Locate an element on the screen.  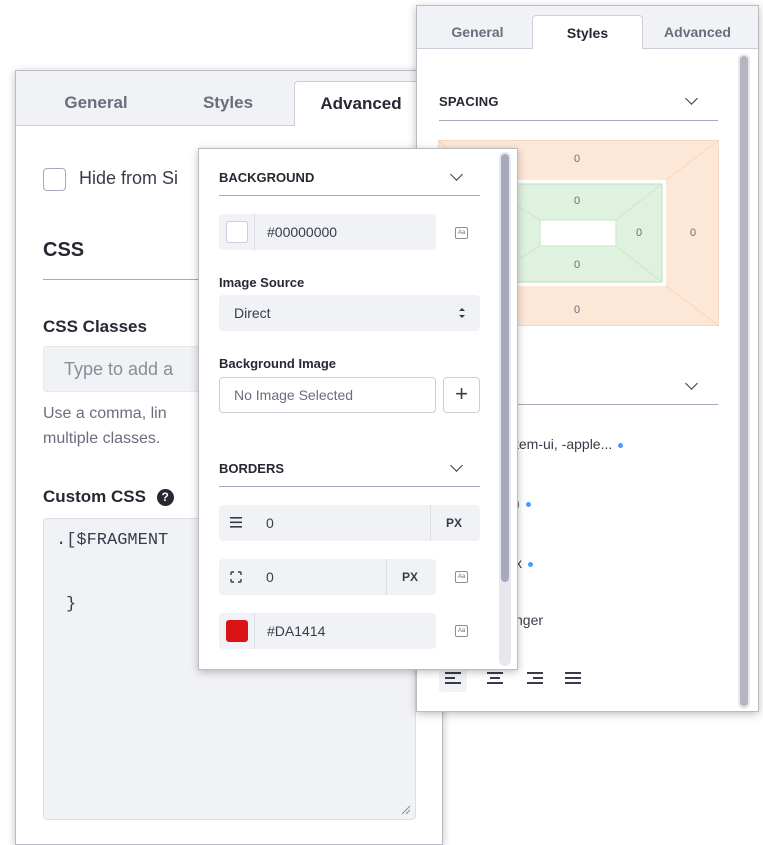
border-color-value: #DA1414 is located at coordinates (296, 631).